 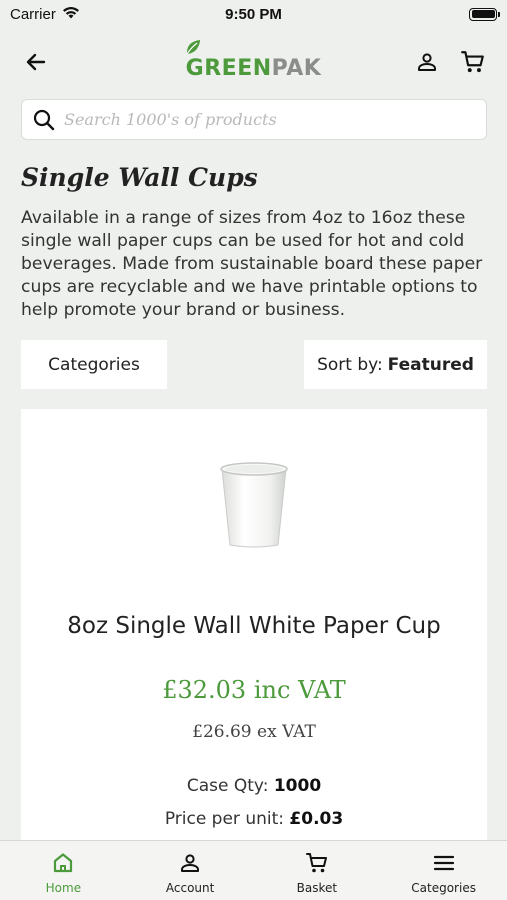 I want to click on search-bar, so click(x=254, y=119).